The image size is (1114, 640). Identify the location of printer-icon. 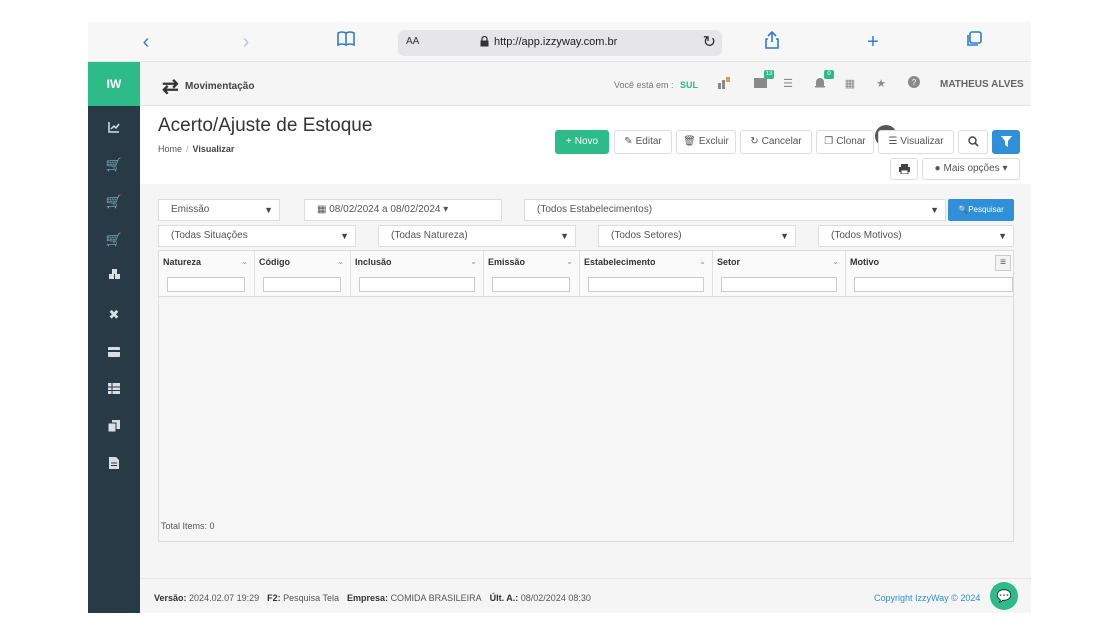
(904, 169).